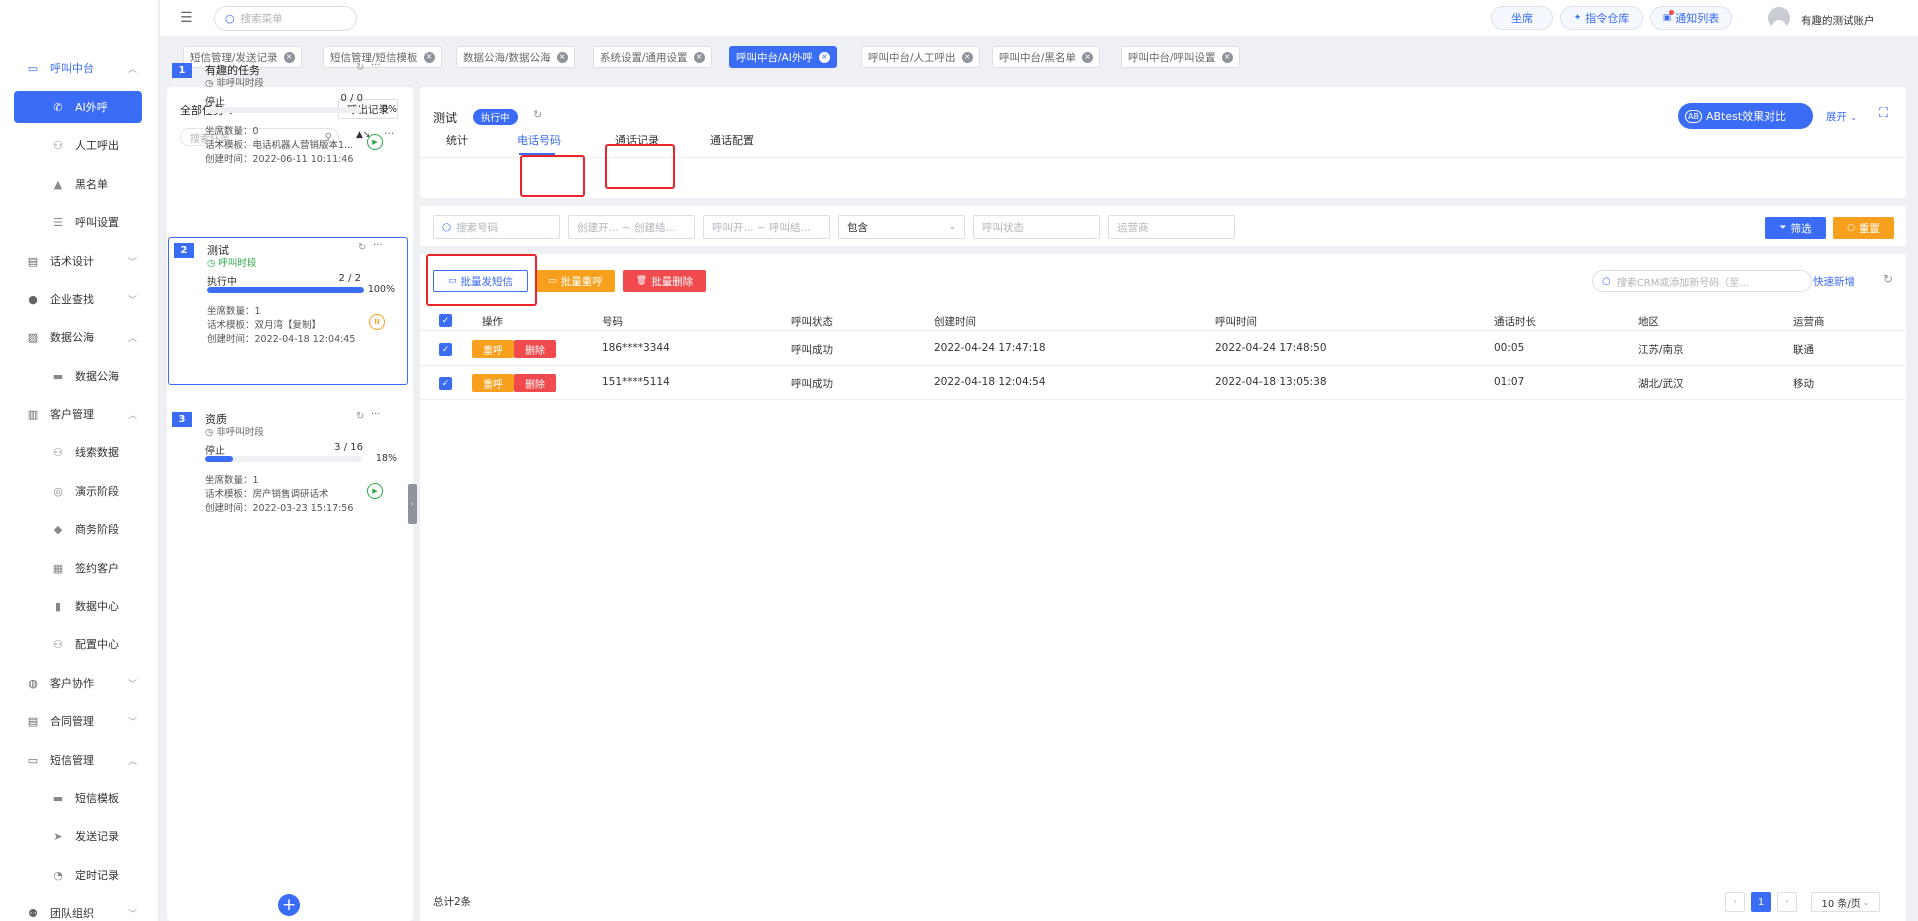 The image size is (1918, 921). I want to click on id-card-icon: ▥, so click(33, 414).